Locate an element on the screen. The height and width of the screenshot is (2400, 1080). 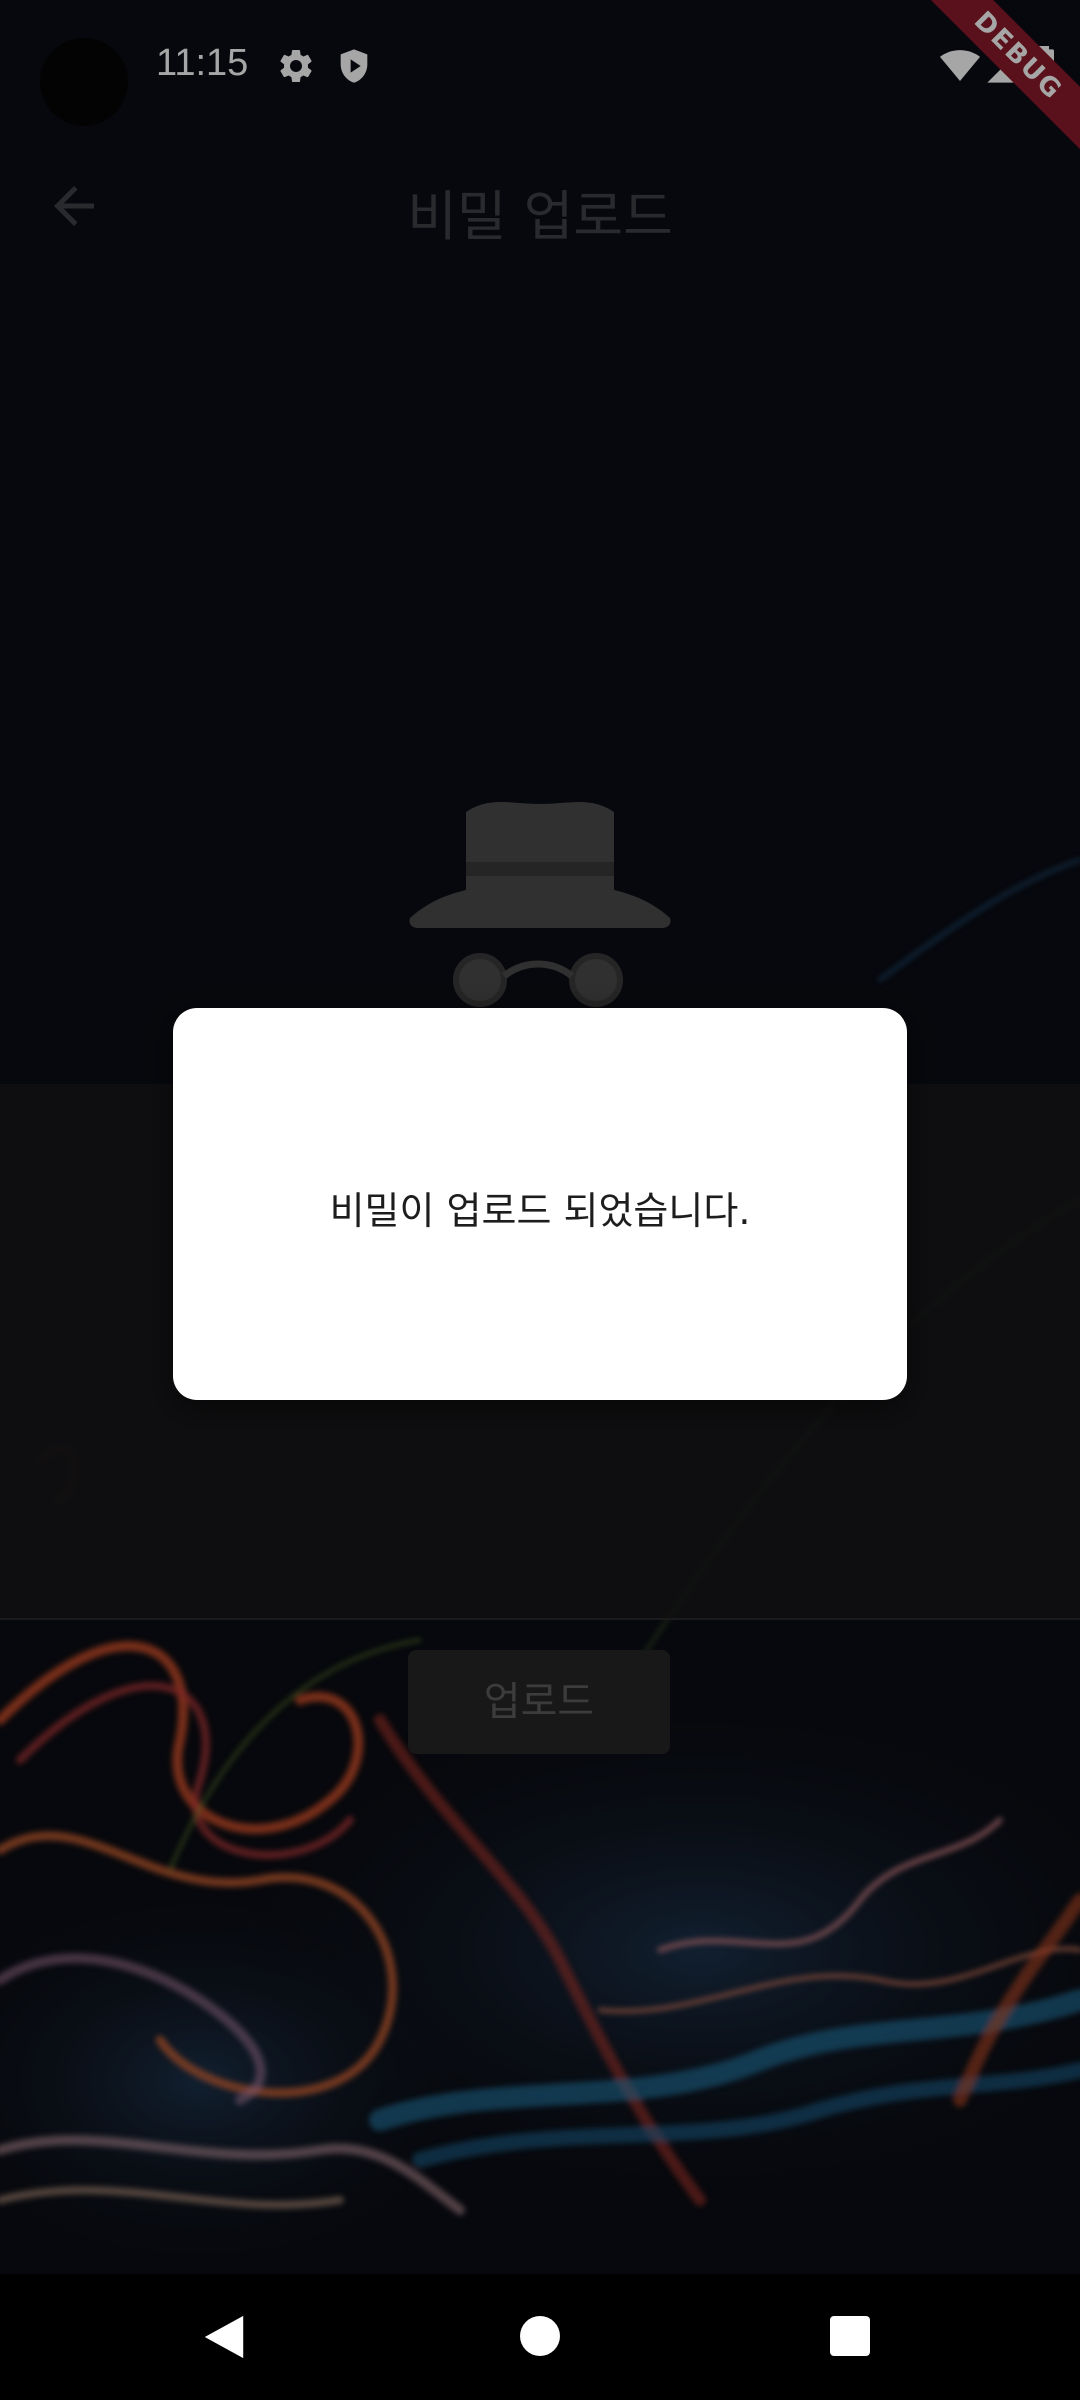
back-triangle-icon is located at coordinates (224, 2337).